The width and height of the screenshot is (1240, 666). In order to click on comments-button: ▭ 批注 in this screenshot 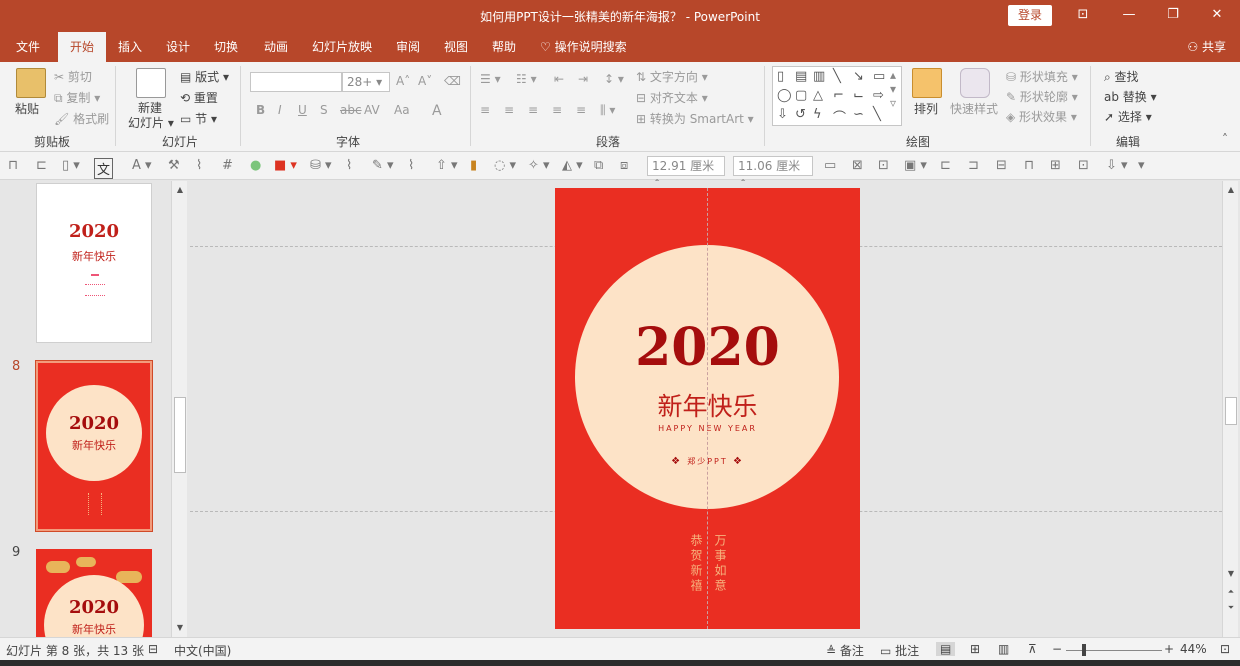, I will do `click(899, 650)`.